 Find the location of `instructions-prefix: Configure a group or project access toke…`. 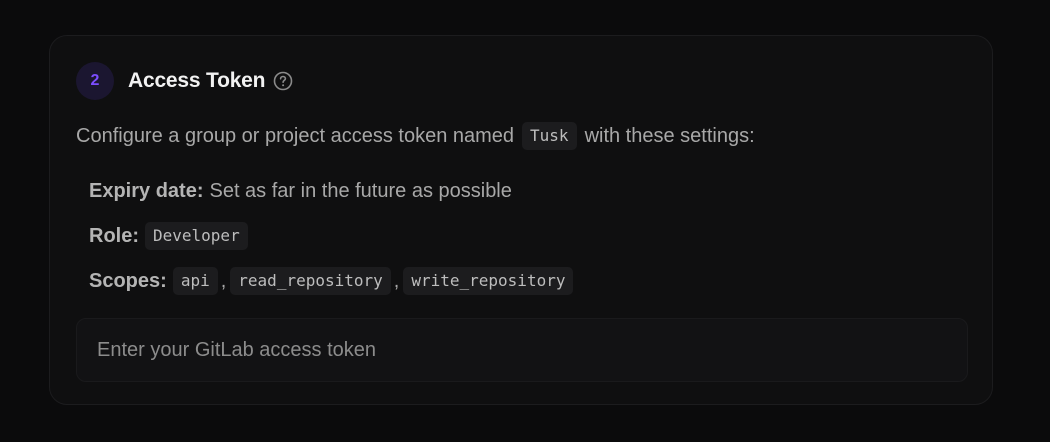

instructions-prefix: Configure a group or project access toke… is located at coordinates (295, 135).